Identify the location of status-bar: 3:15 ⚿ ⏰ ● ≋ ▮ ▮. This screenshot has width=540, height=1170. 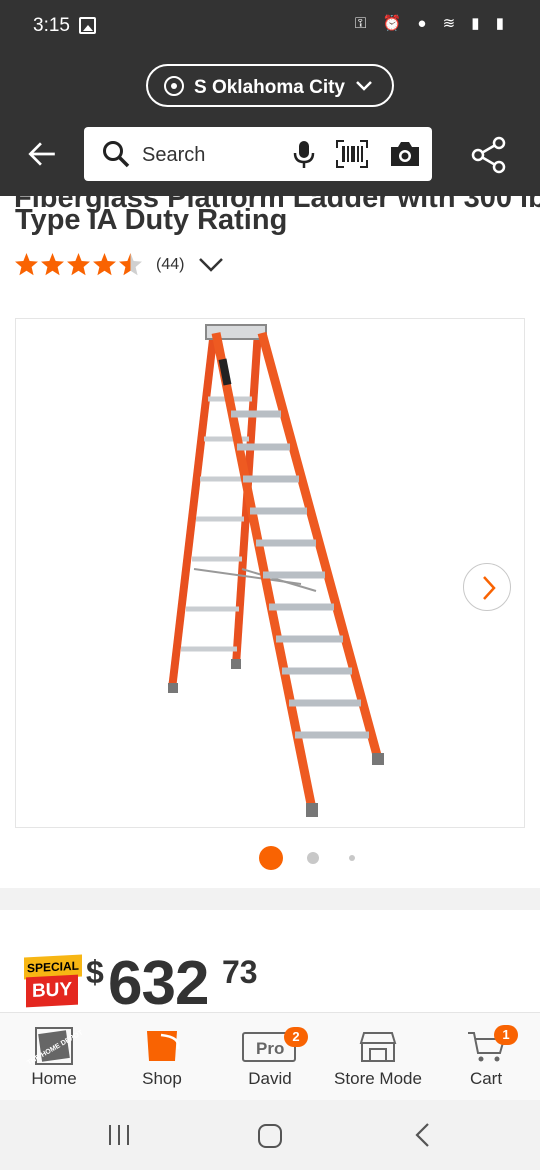
(270, 27).